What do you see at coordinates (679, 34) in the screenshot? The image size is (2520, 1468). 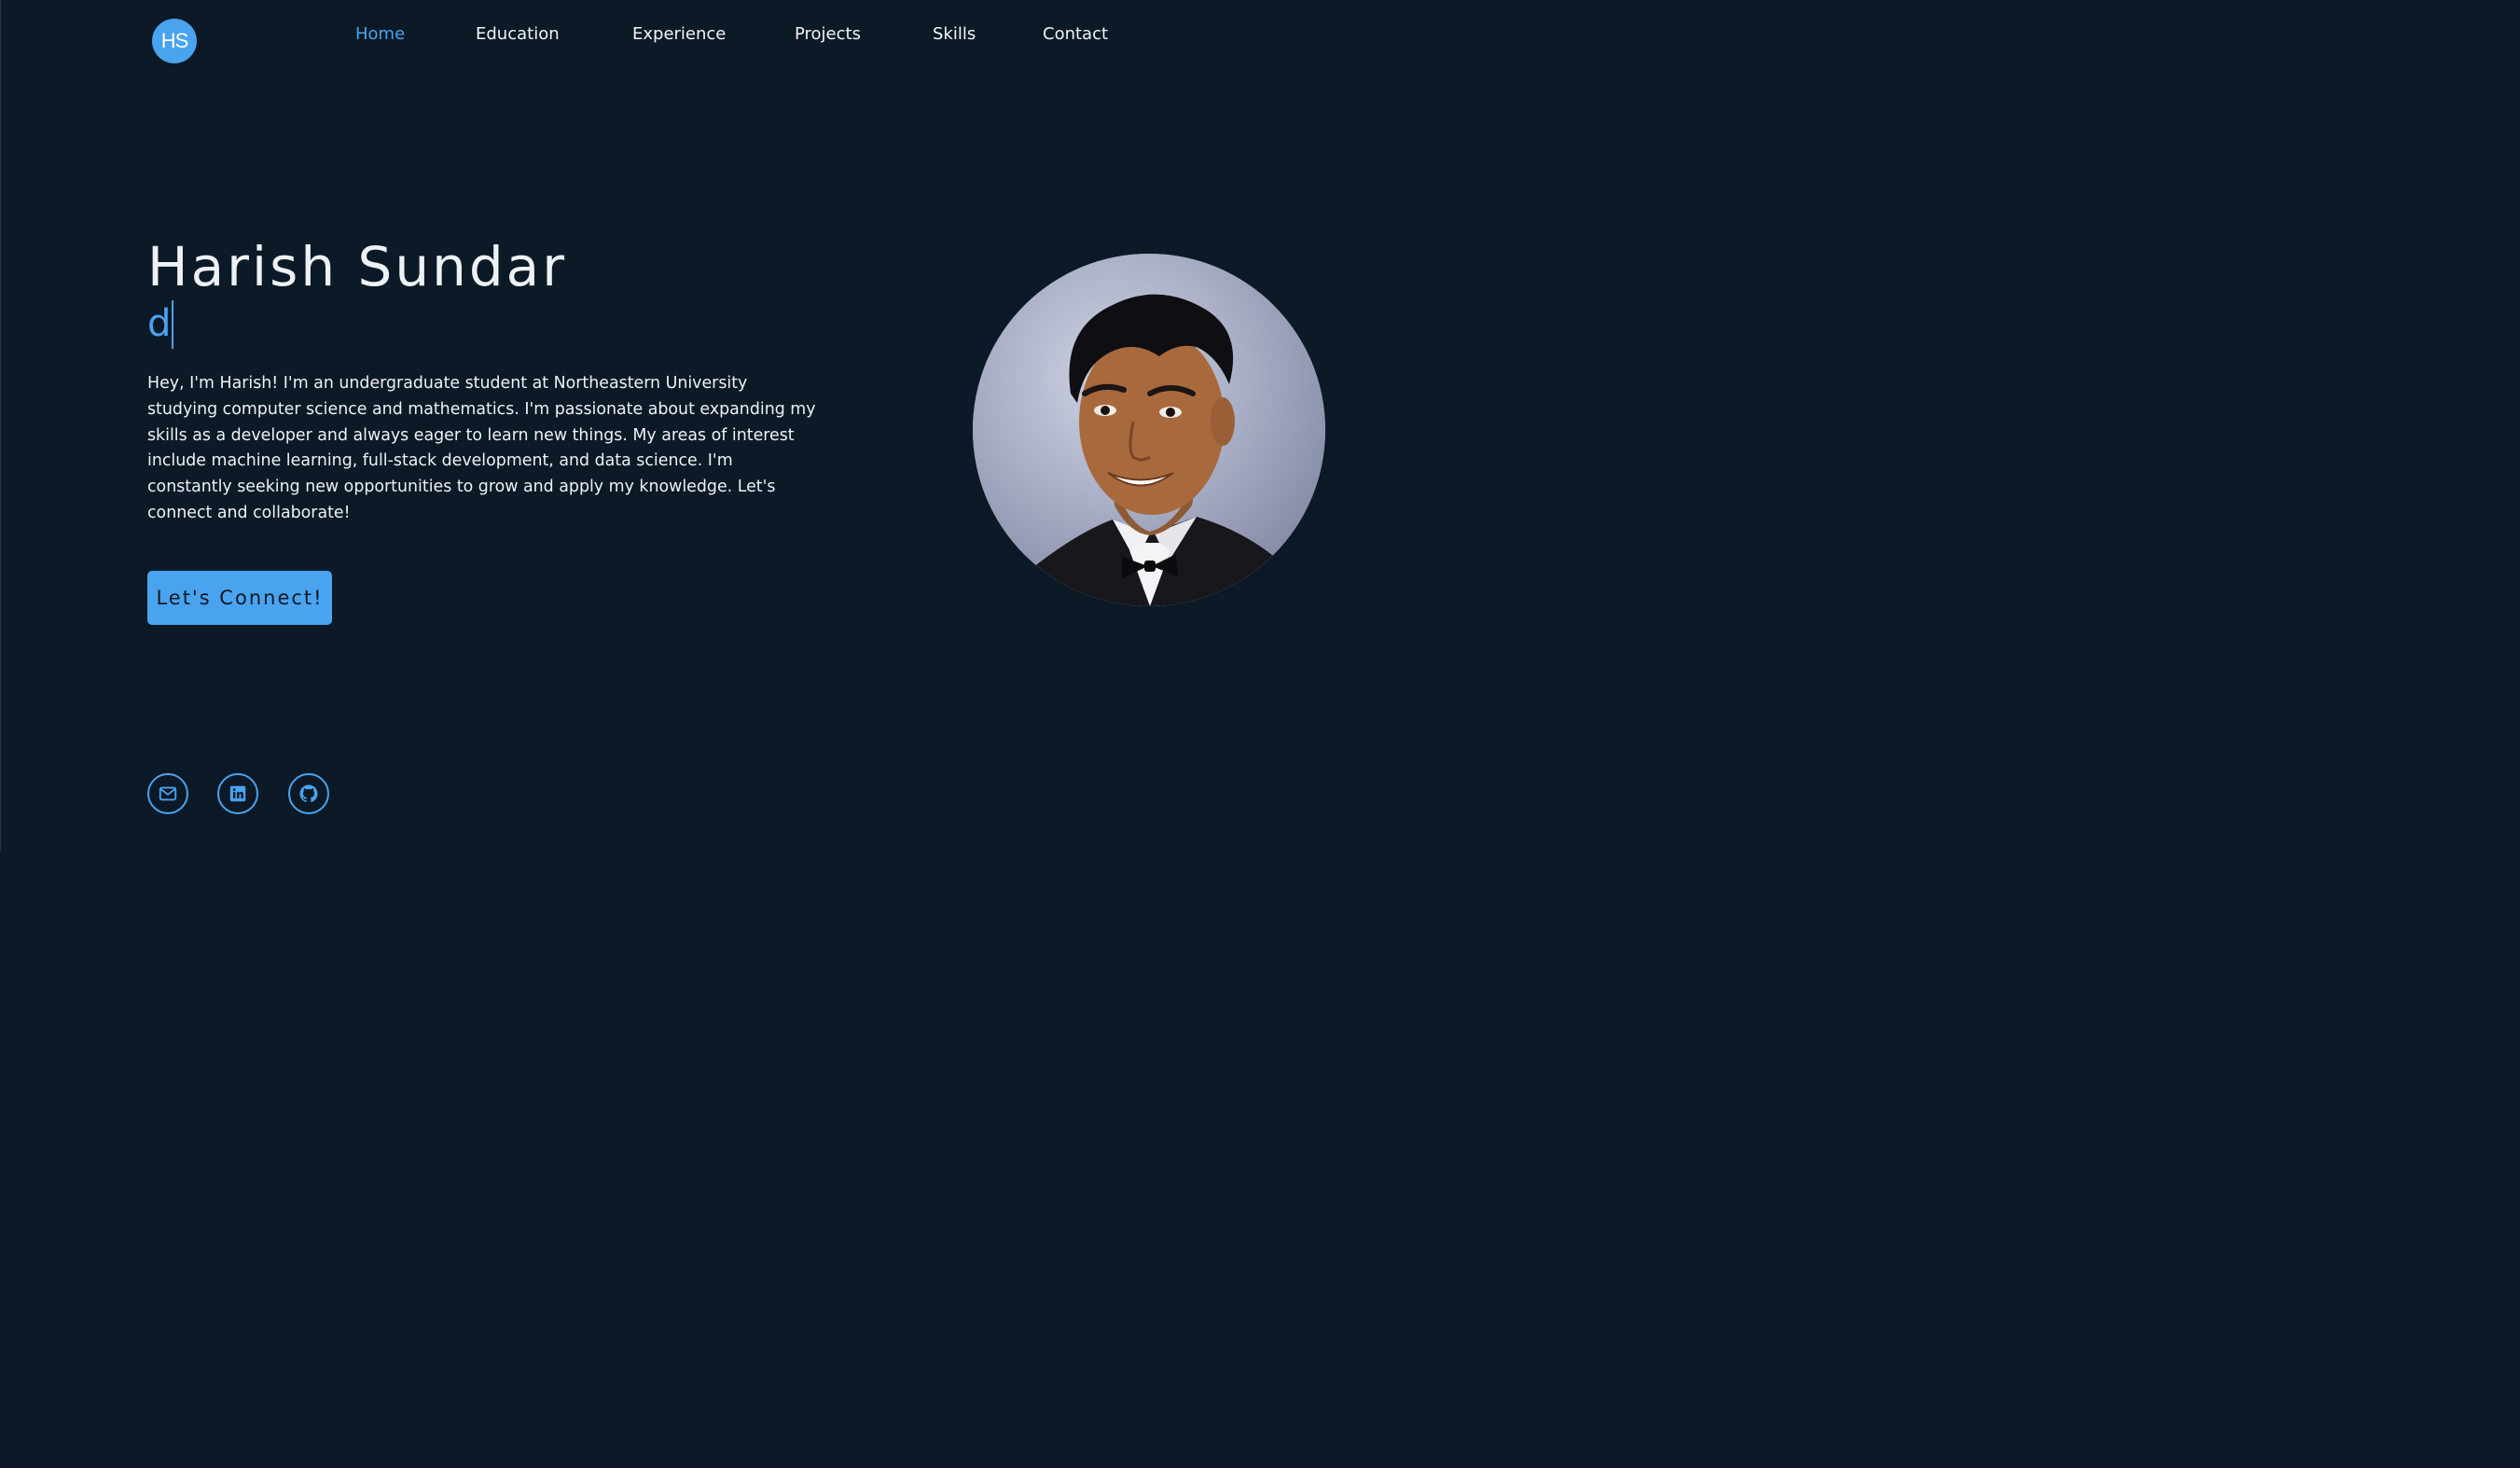 I see `nav-item-experience: Experience` at bounding box center [679, 34].